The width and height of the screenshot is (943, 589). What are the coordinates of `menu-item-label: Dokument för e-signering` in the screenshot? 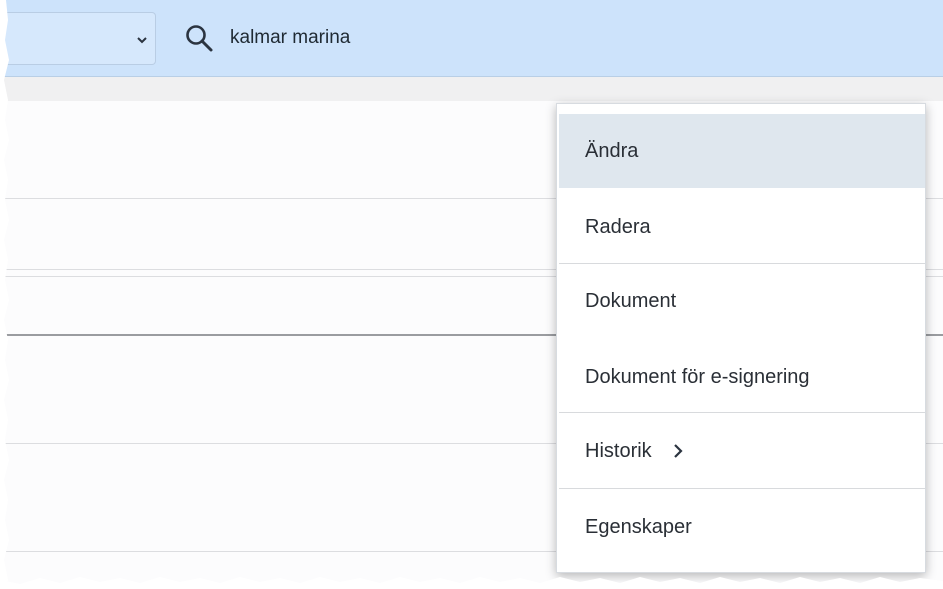 It's located at (697, 376).